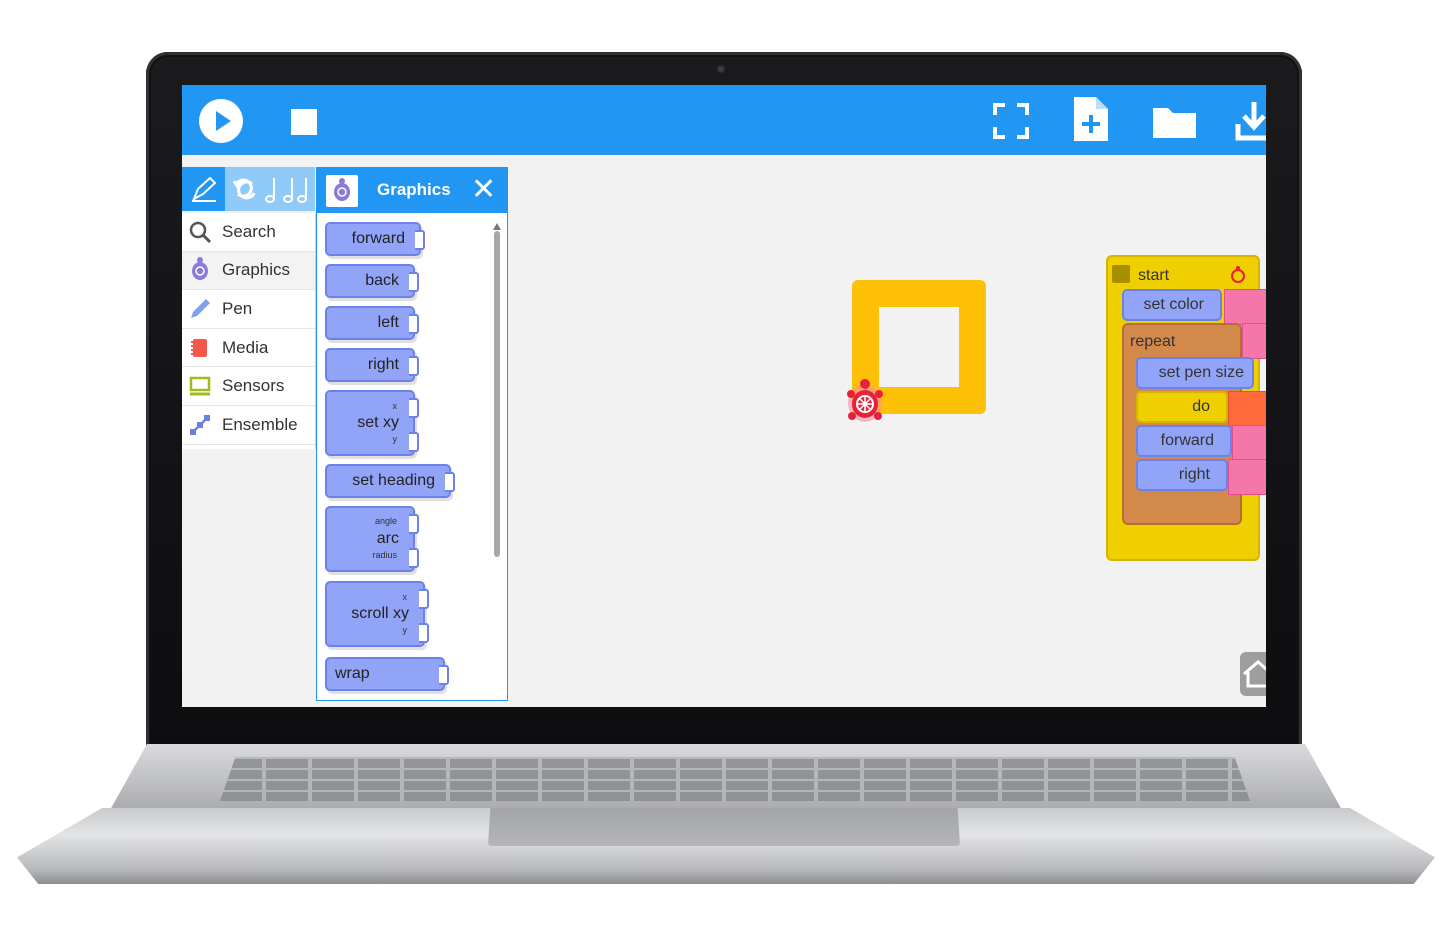 The image size is (1451, 949). I want to click on sensors-icon, so click(200, 386).